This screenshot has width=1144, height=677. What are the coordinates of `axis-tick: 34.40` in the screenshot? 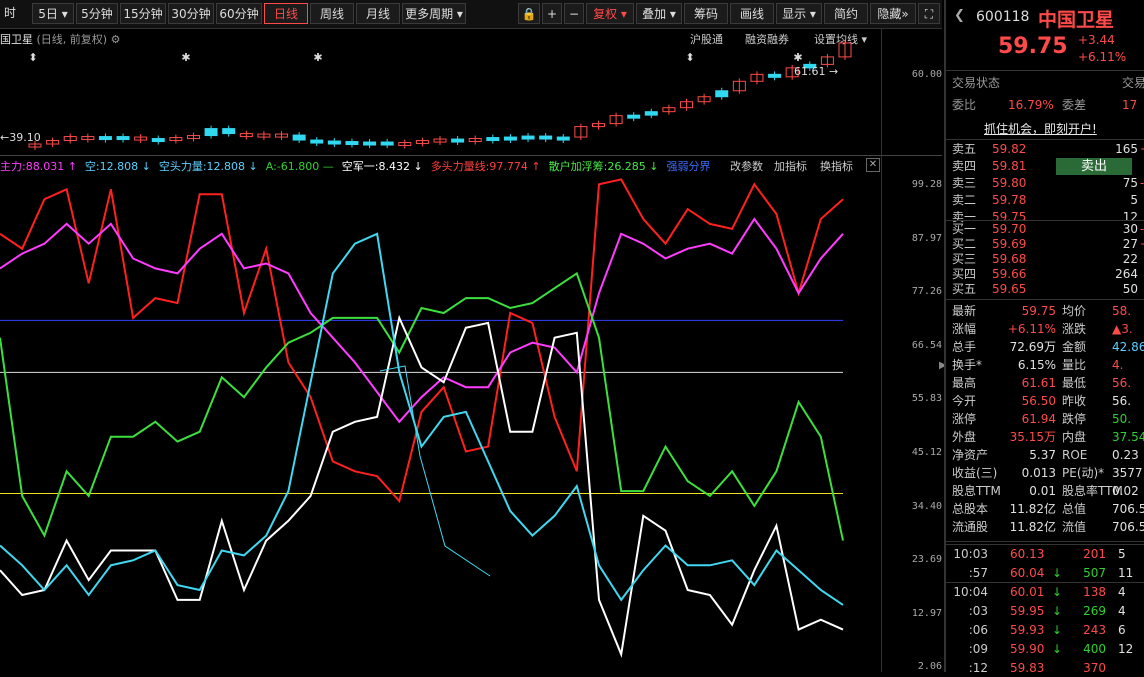 It's located at (926, 506).